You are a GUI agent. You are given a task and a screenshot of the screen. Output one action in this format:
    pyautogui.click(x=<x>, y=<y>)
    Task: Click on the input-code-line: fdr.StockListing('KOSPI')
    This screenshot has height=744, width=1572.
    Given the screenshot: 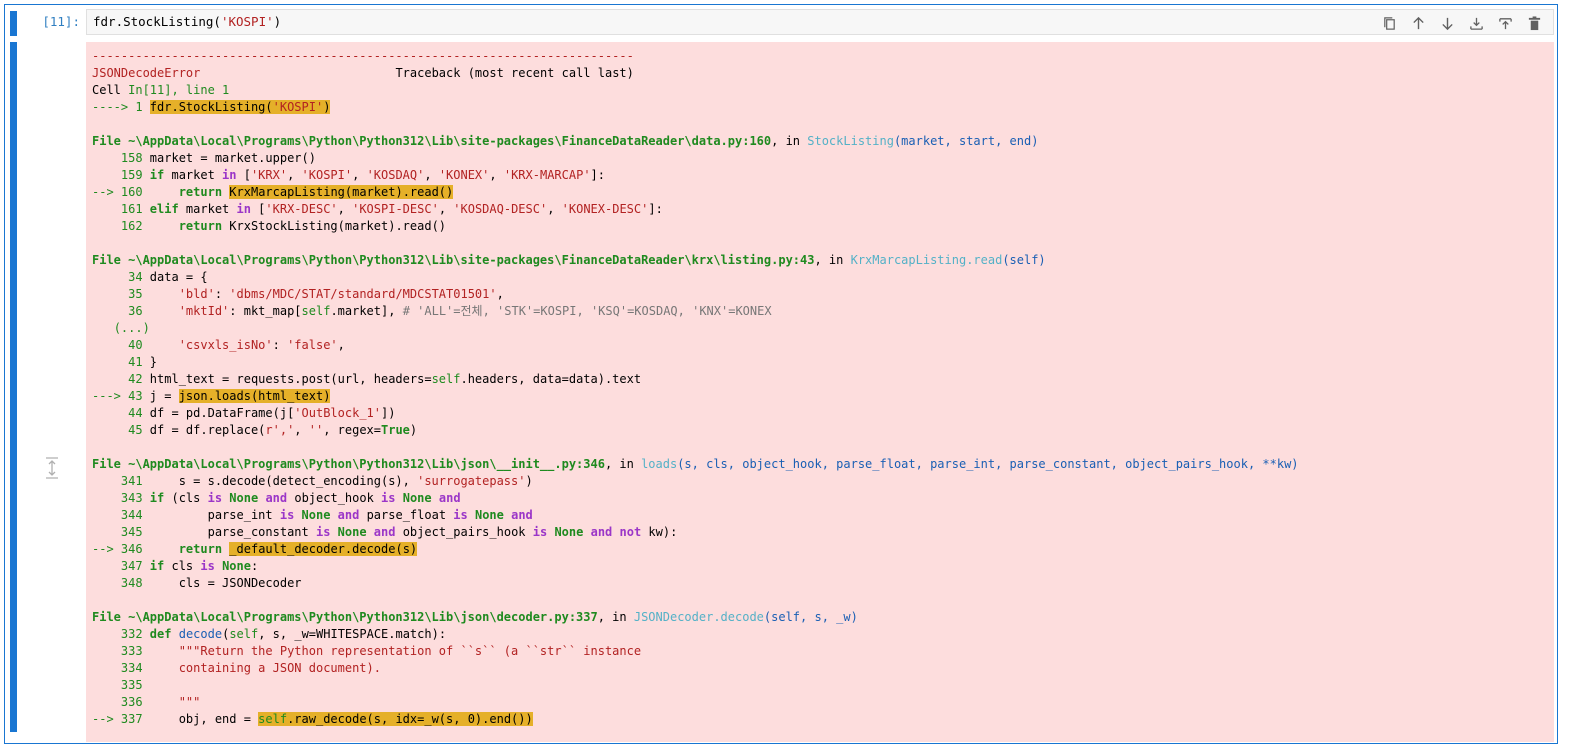 What is the action you would take?
    pyautogui.click(x=187, y=22)
    